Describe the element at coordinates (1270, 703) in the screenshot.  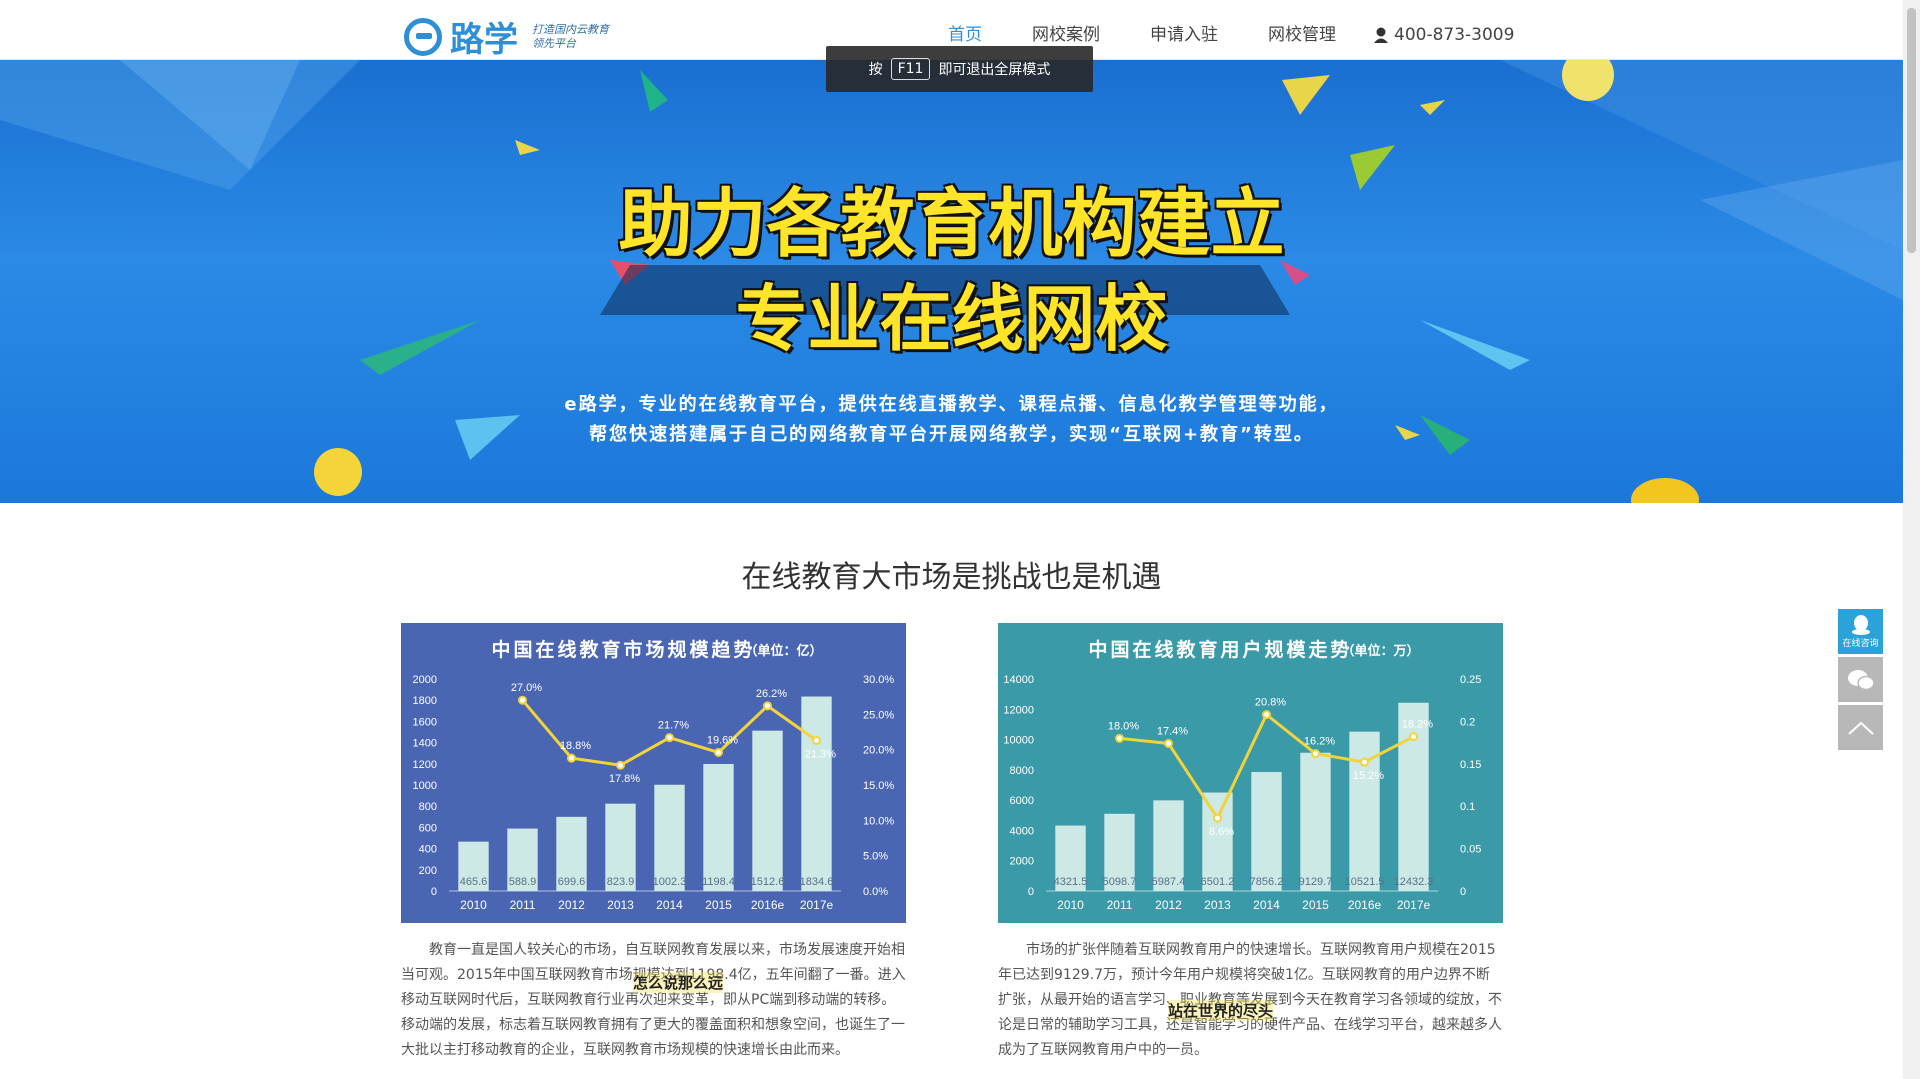
I see `growth-rate-label: 20.8%` at that location.